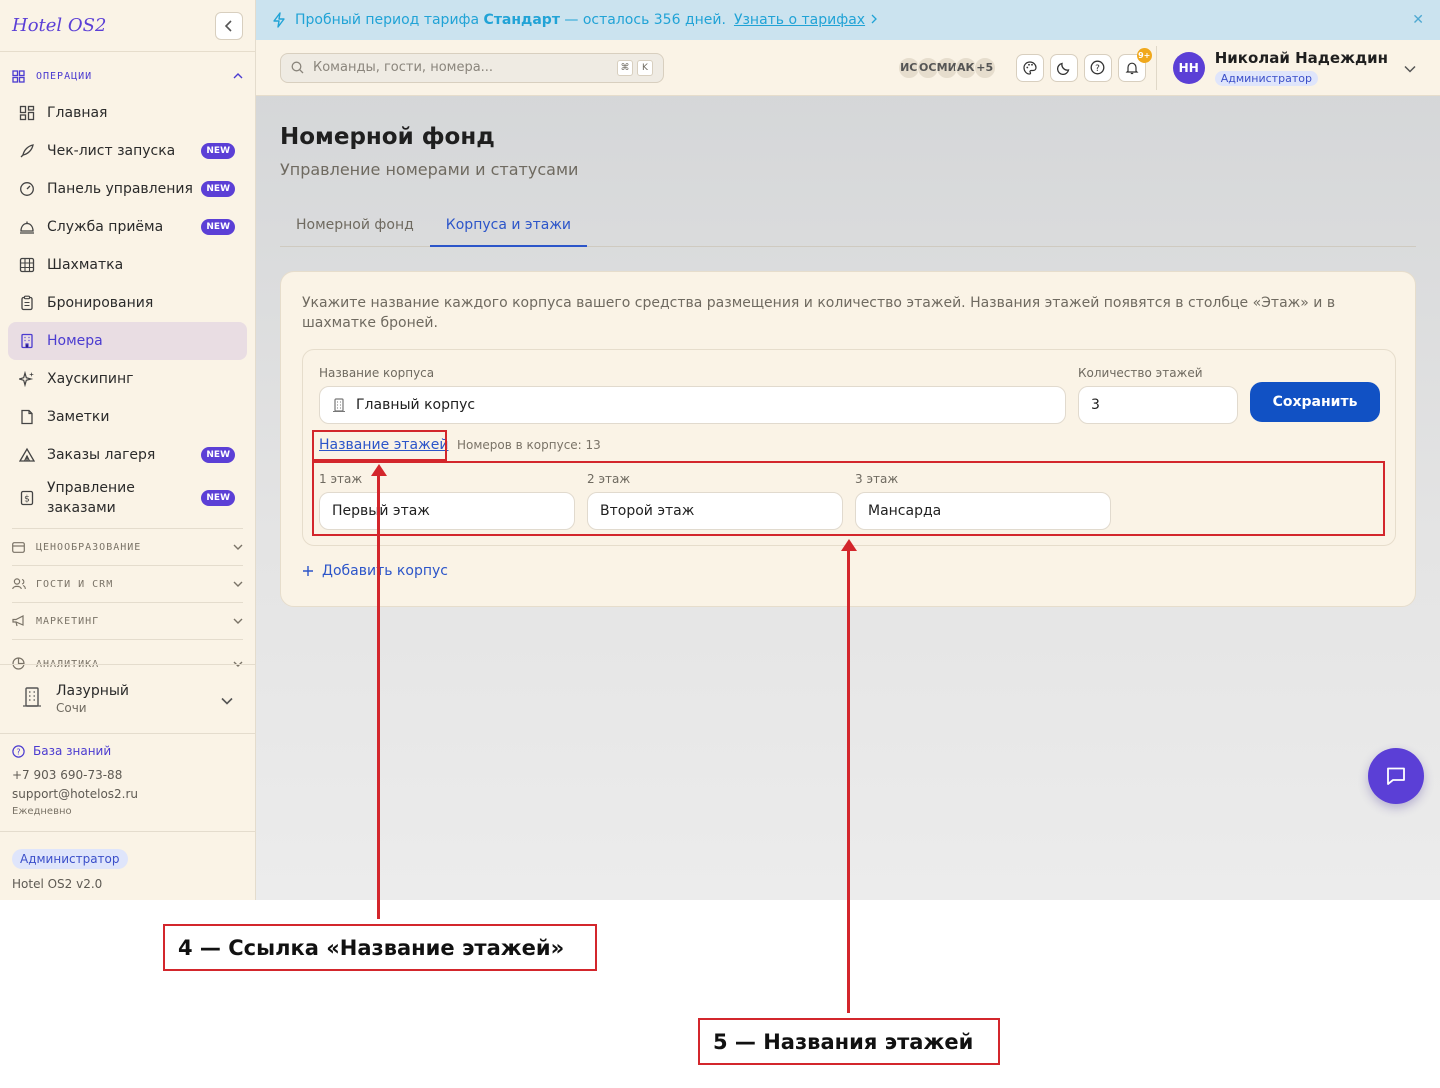 Image resolution: width=1440 pixels, height=1088 pixels. I want to click on sidebar-item-housekeeping: Хаускипинг, so click(127, 379).